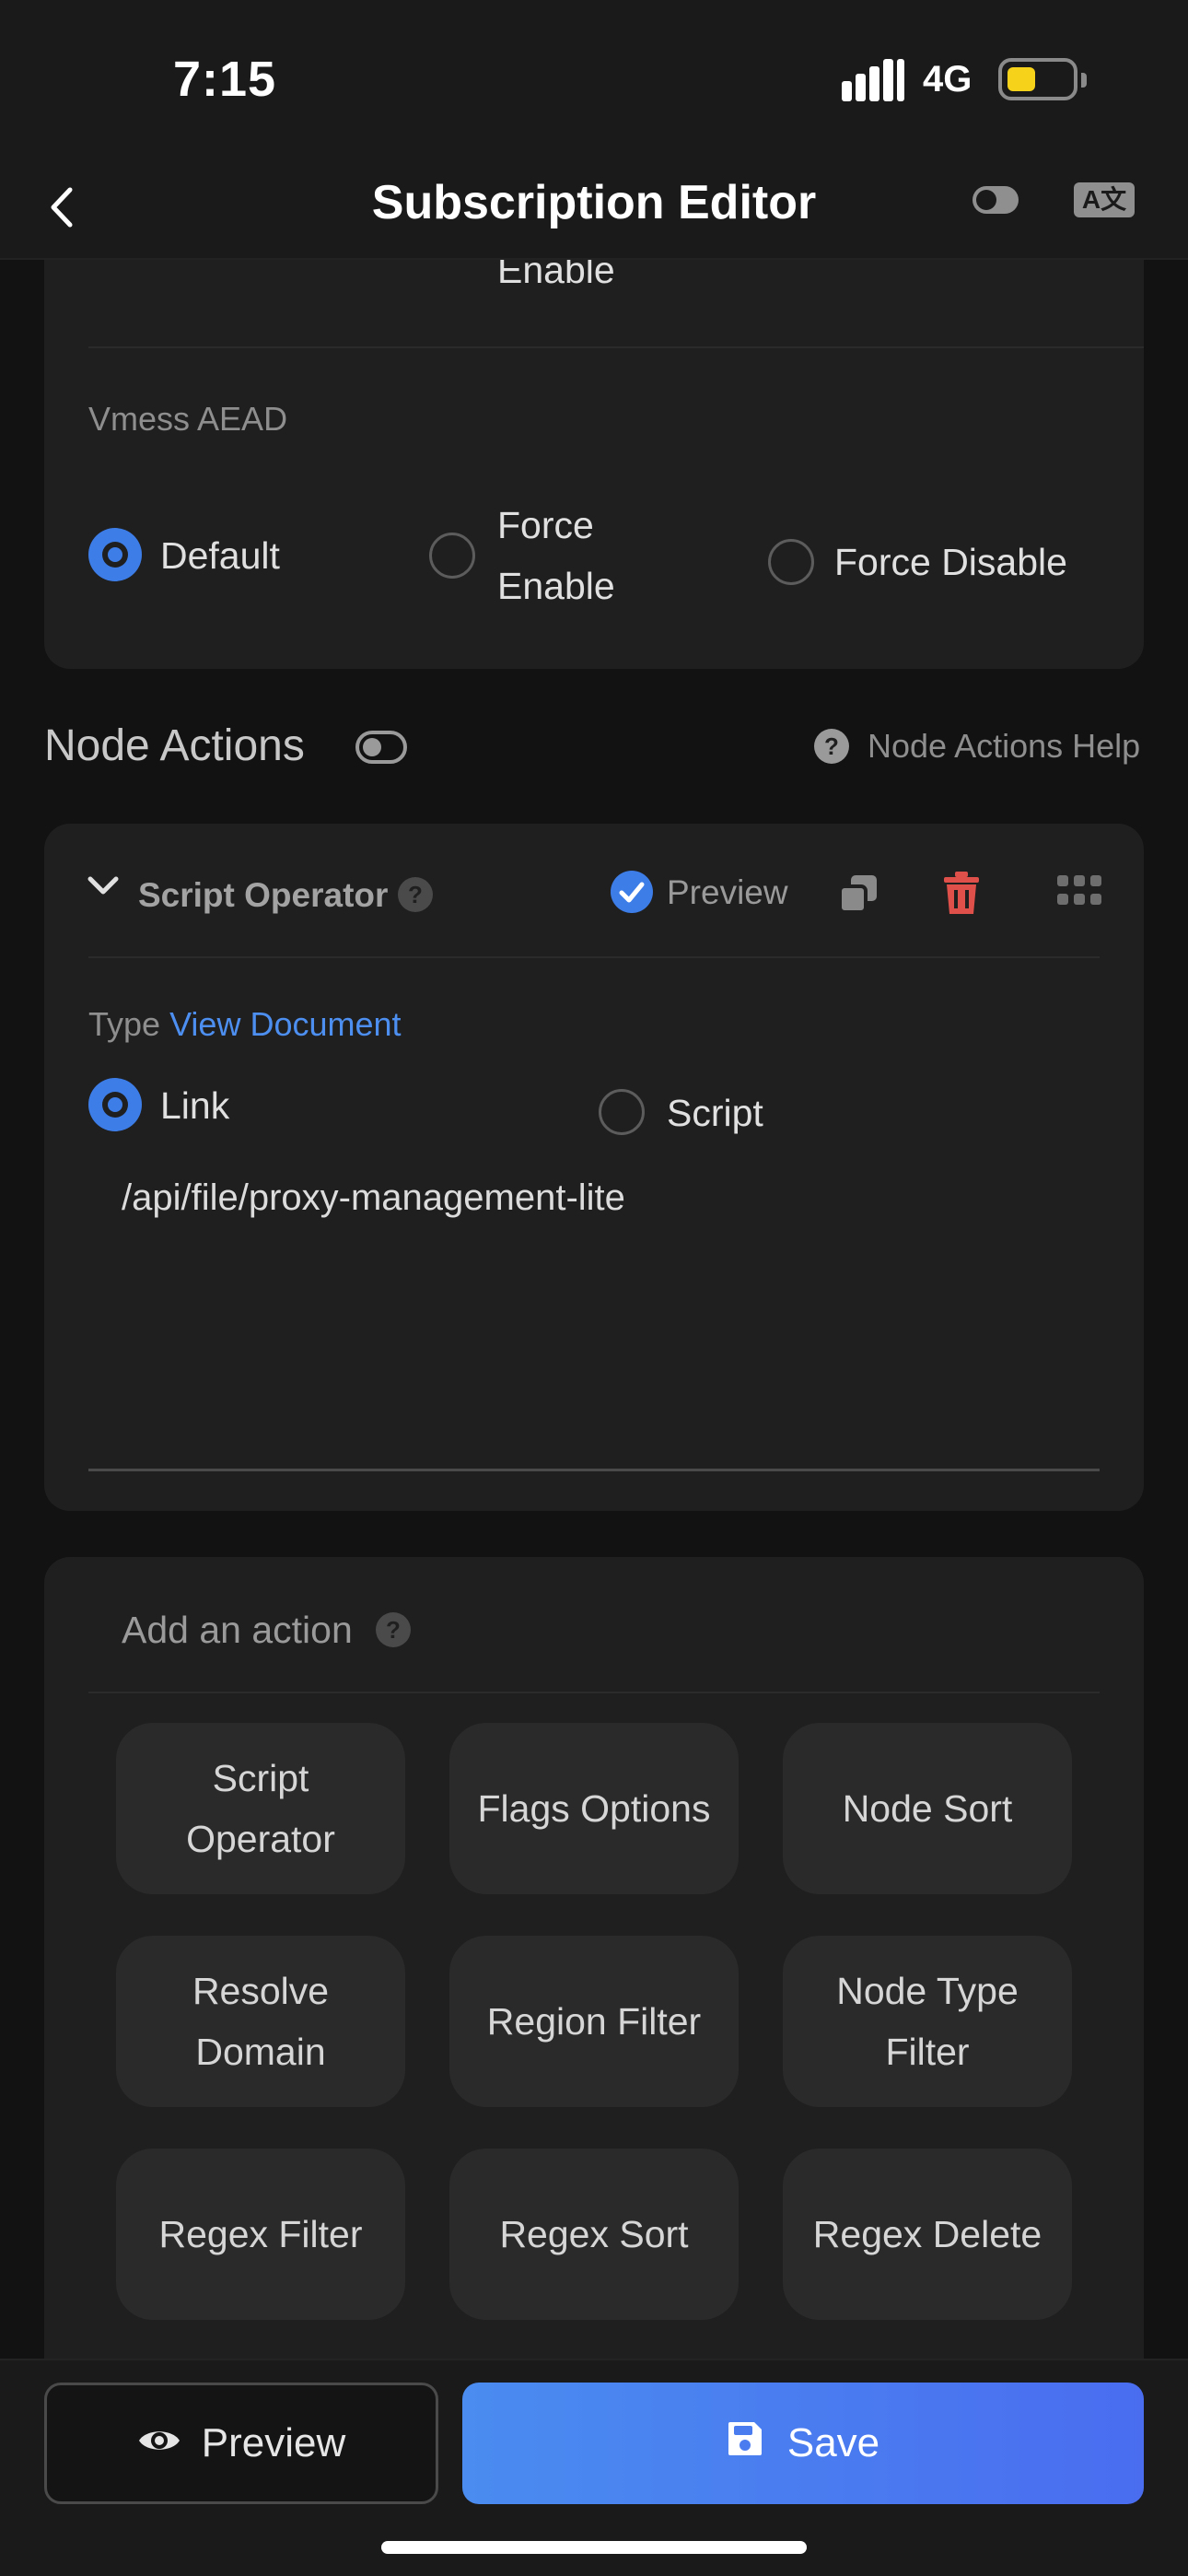 The width and height of the screenshot is (1188, 2576). What do you see at coordinates (727, 892) in the screenshot?
I see `preview-toggle-label: Preview` at bounding box center [727, 892].